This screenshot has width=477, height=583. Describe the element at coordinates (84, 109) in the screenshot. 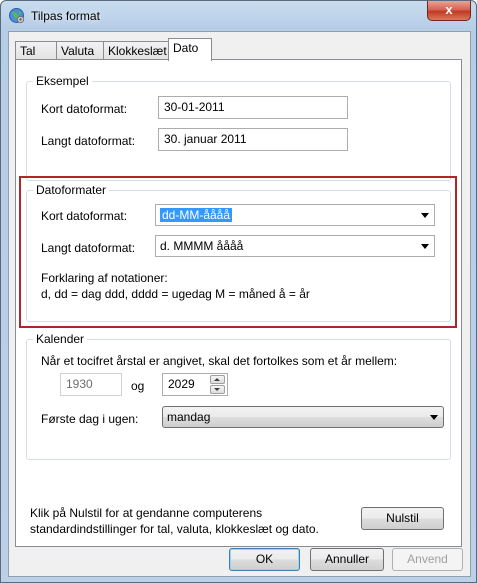

I see `example-short-label: Kort datoformat:` at that location.